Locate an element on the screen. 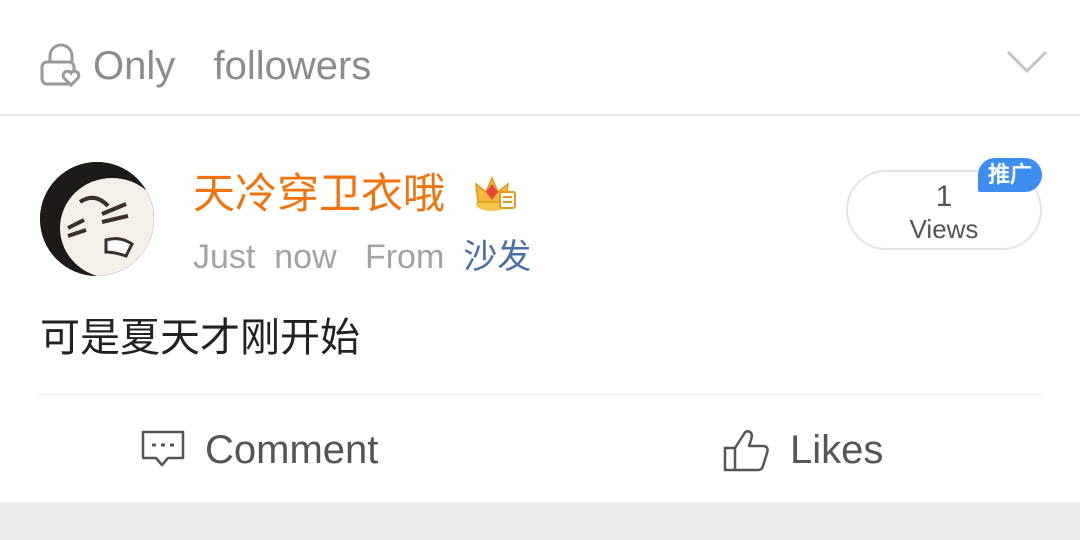 Image resolution: width=1080 pixels, height=540 pixels. cartoon-face-avatar is located at coordinates (97, 219).